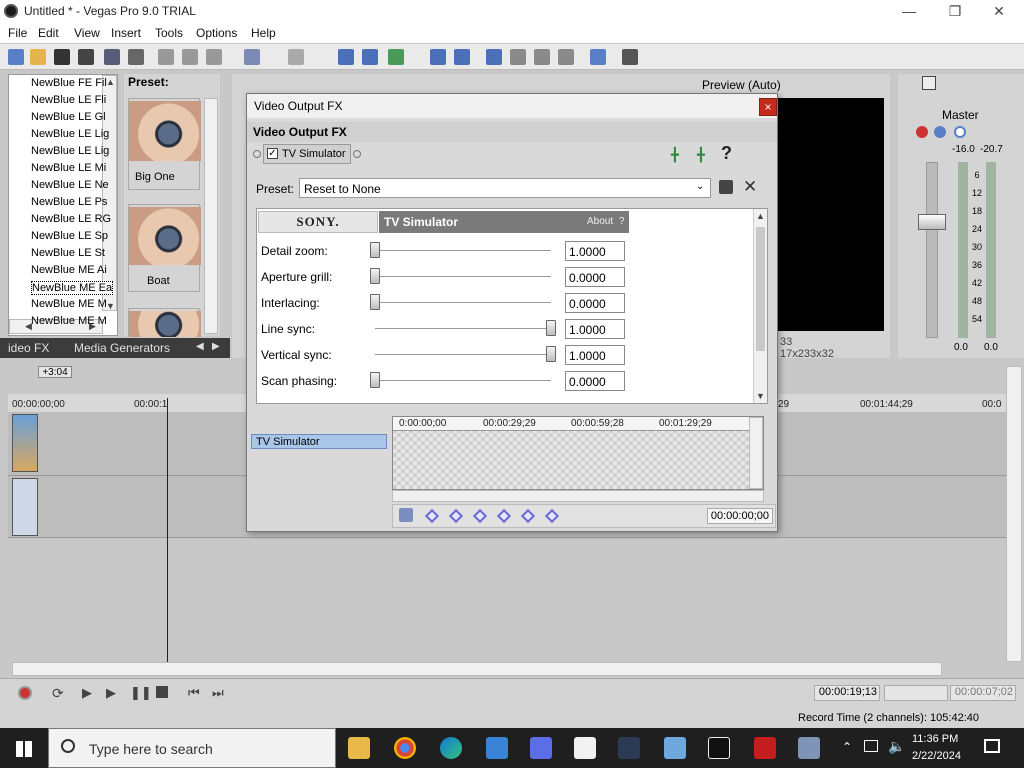 The image size is (1024, 768). I want to click on menu-file: File, so click(17, 33).